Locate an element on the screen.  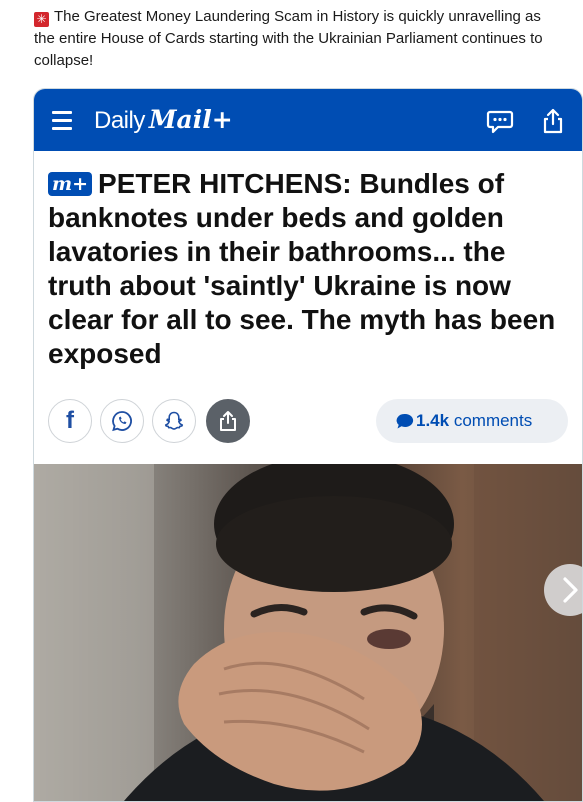
snapchat-icon is located at coordinates (174, 420).